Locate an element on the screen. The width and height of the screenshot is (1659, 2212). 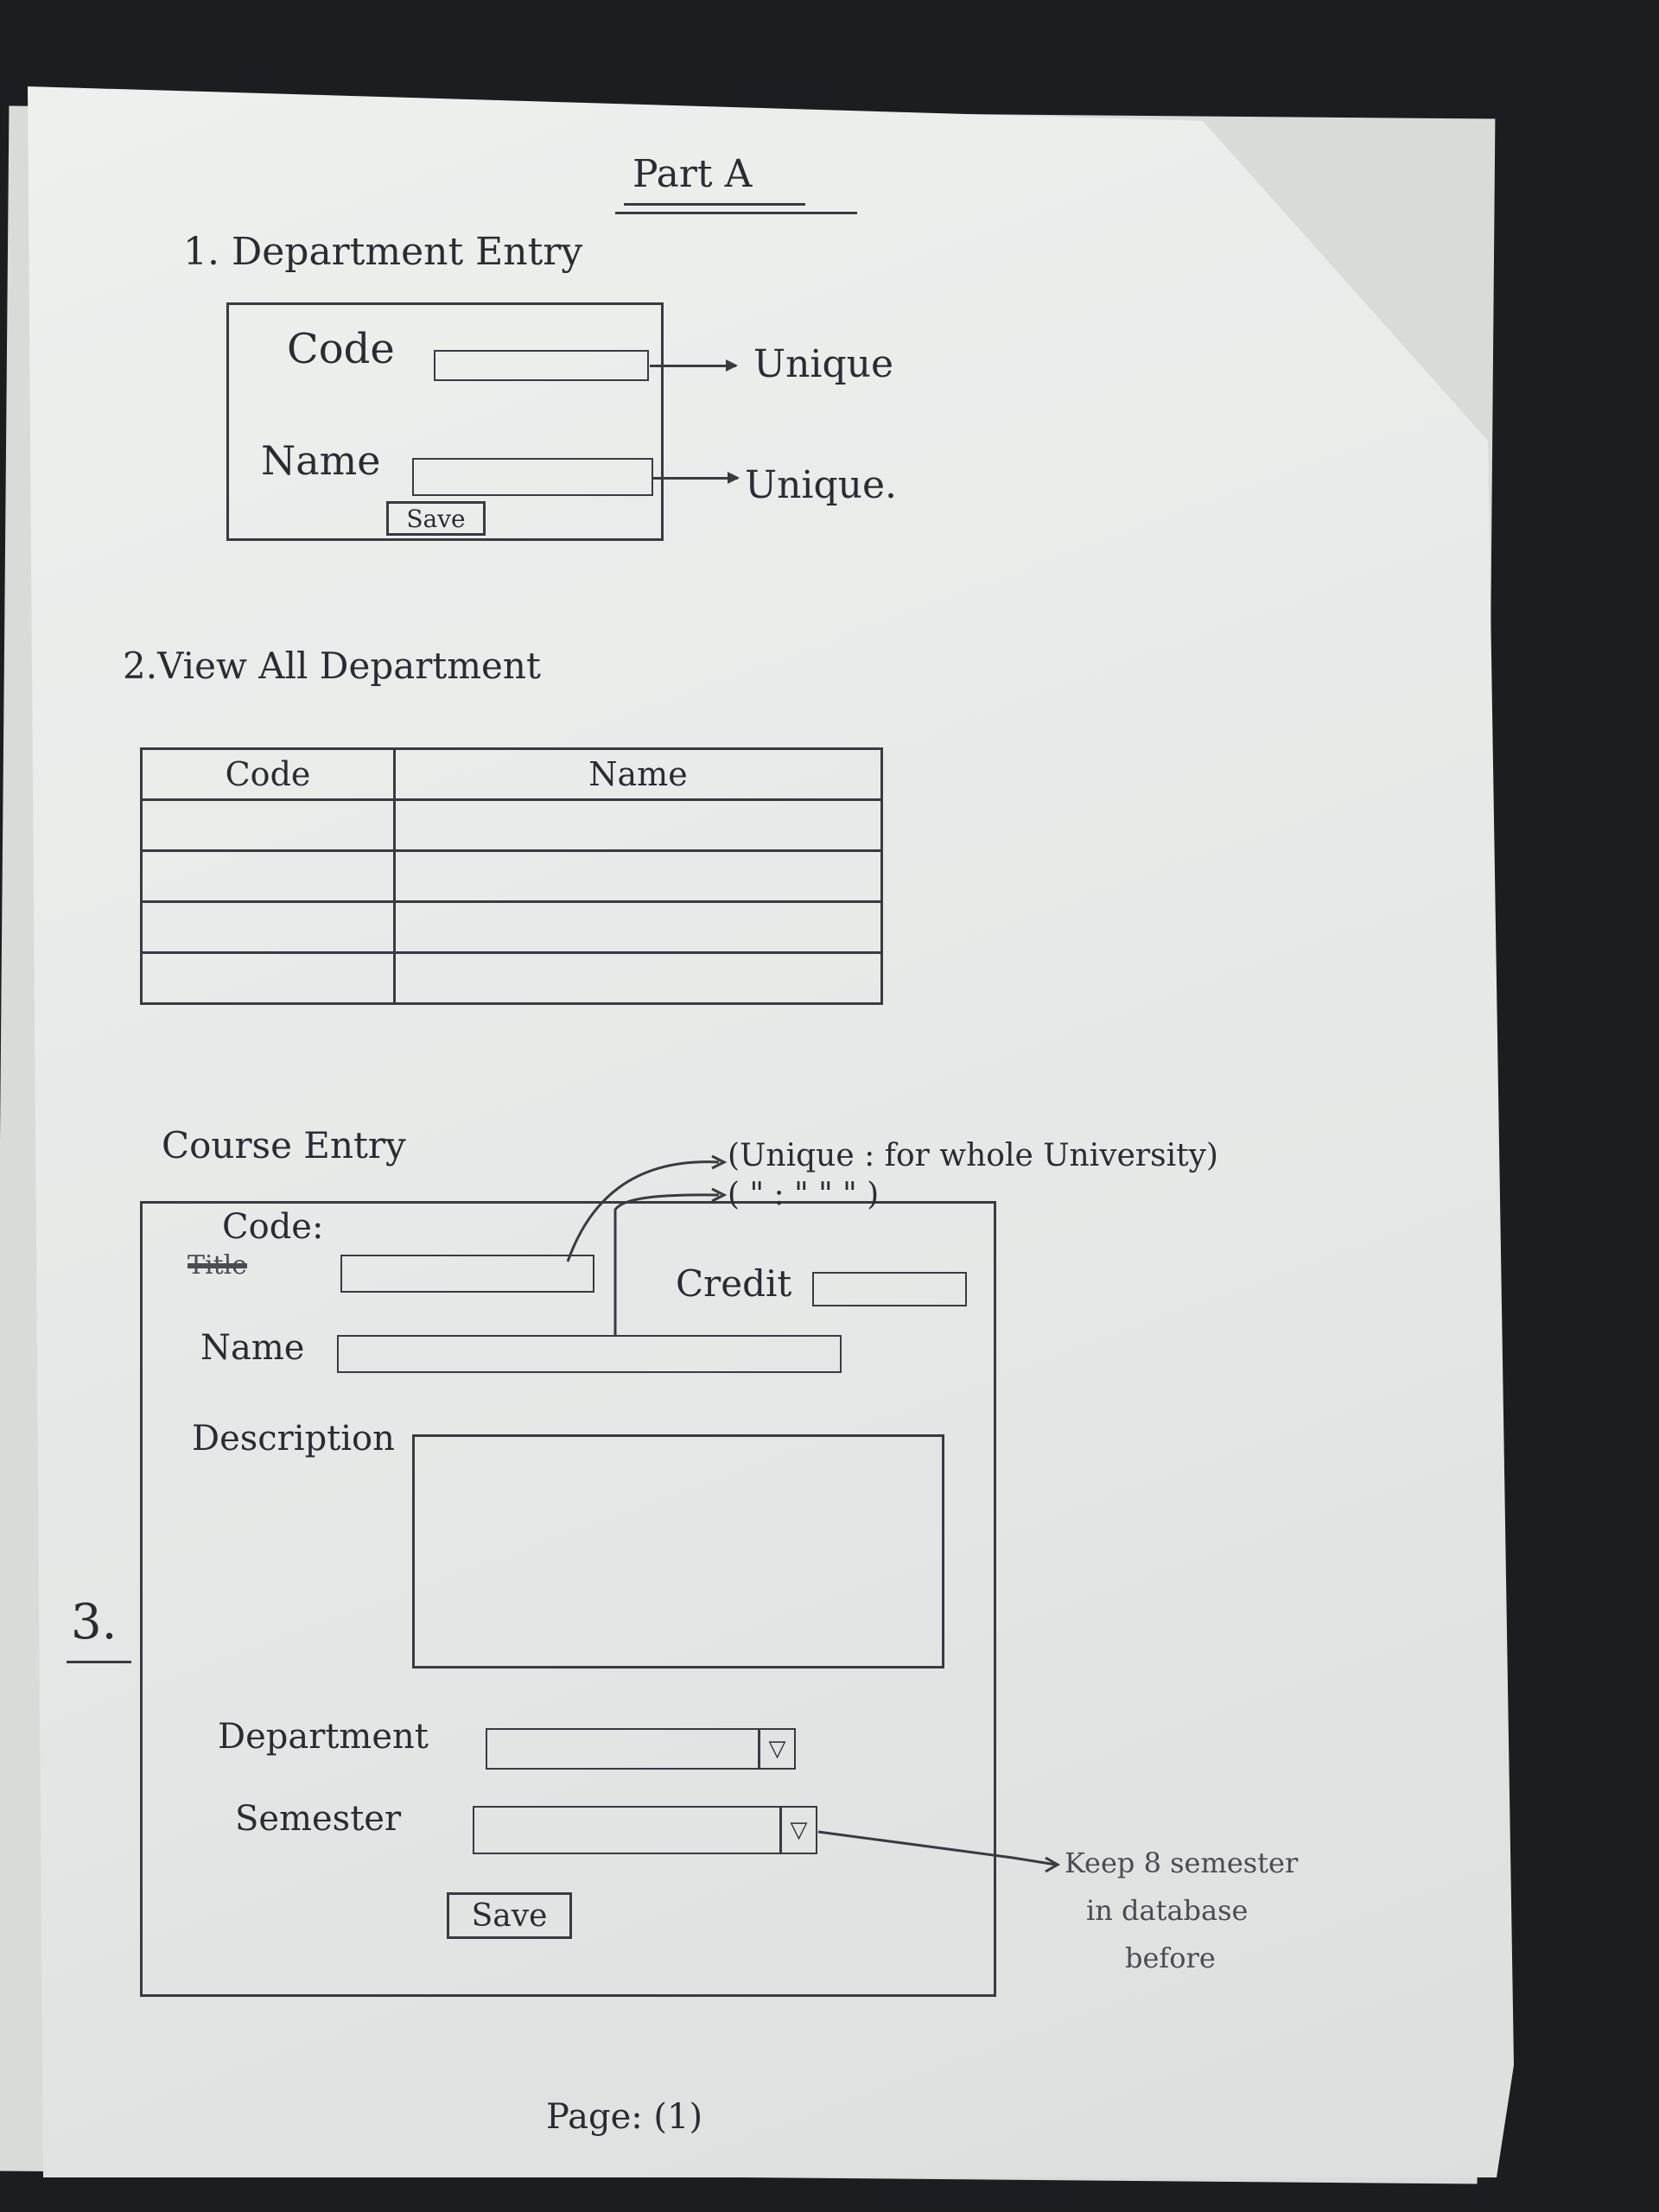
department-dropdown: ▽ is located at coordinates (641, 1749).